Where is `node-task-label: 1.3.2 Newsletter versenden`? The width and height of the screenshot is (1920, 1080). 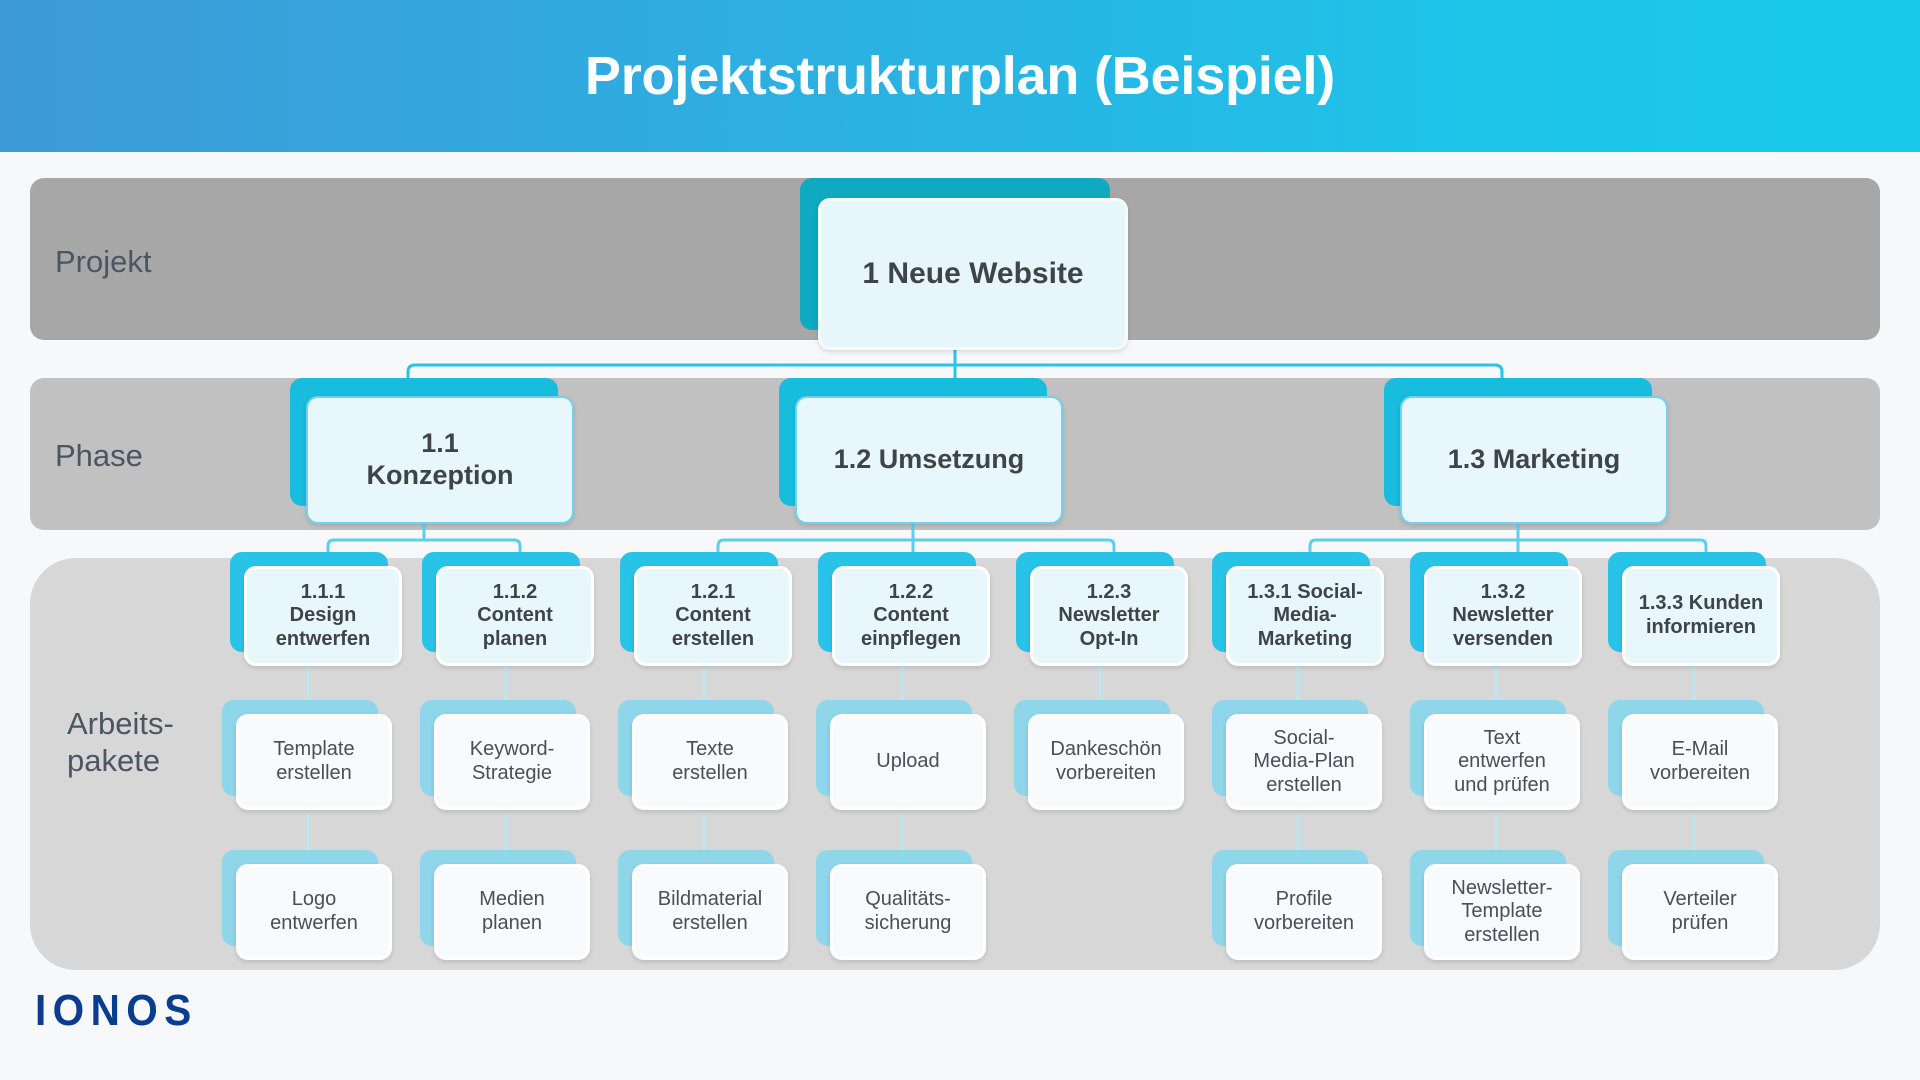 node-task-label: 1.3.2 Newsletter versenden is located at coordinates (1503, 616).